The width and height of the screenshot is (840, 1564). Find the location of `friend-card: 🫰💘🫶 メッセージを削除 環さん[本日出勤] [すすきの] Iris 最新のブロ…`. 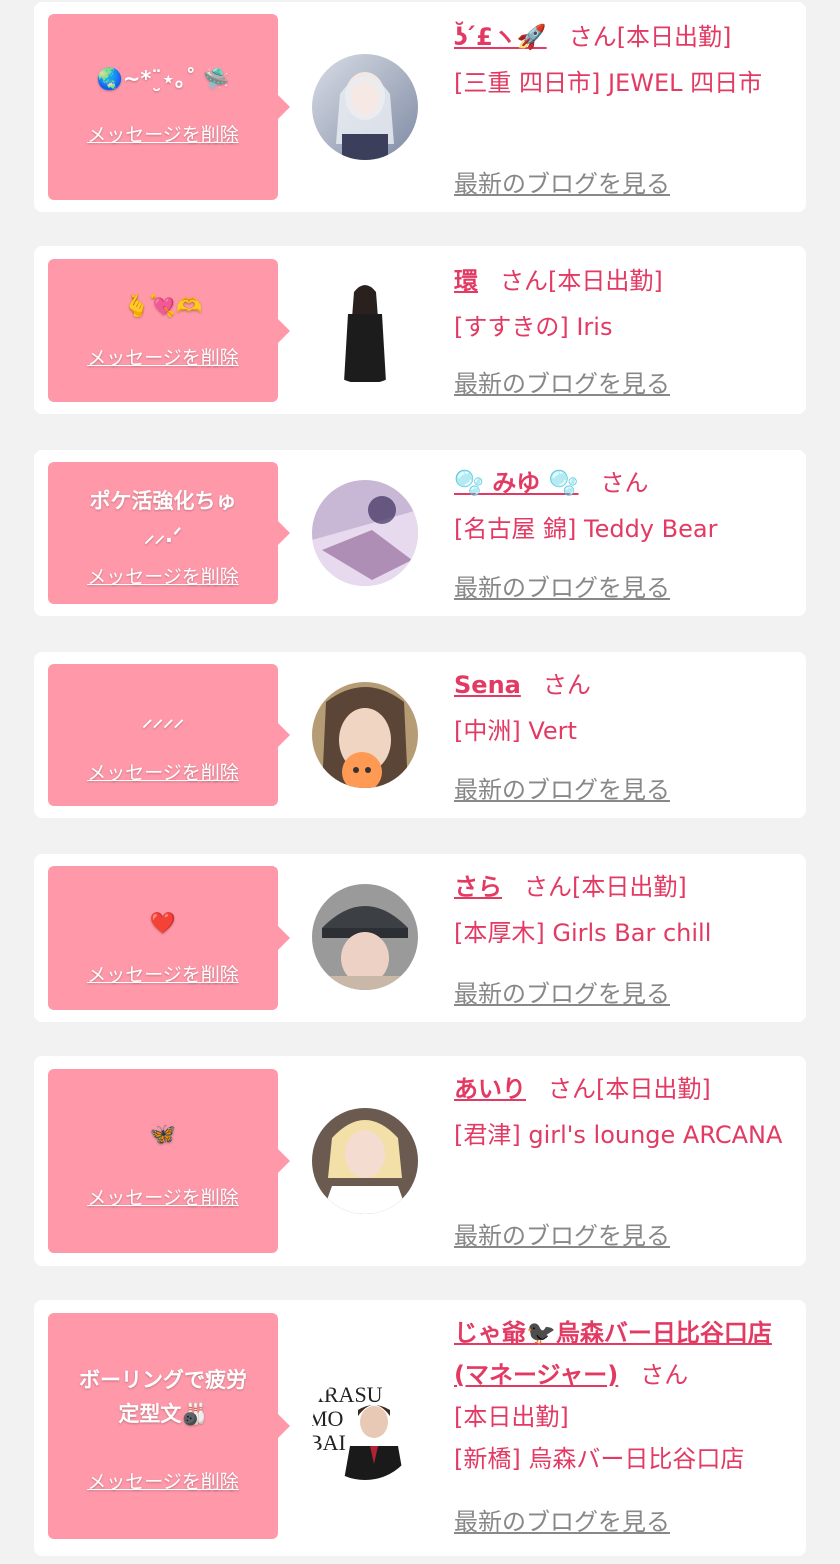

friend-card: 🫰💘🫶 メッセージを削除 環さん[本日出勤] [すすきの] Iris 最新のブロ… is located at coordinates (420, 330).